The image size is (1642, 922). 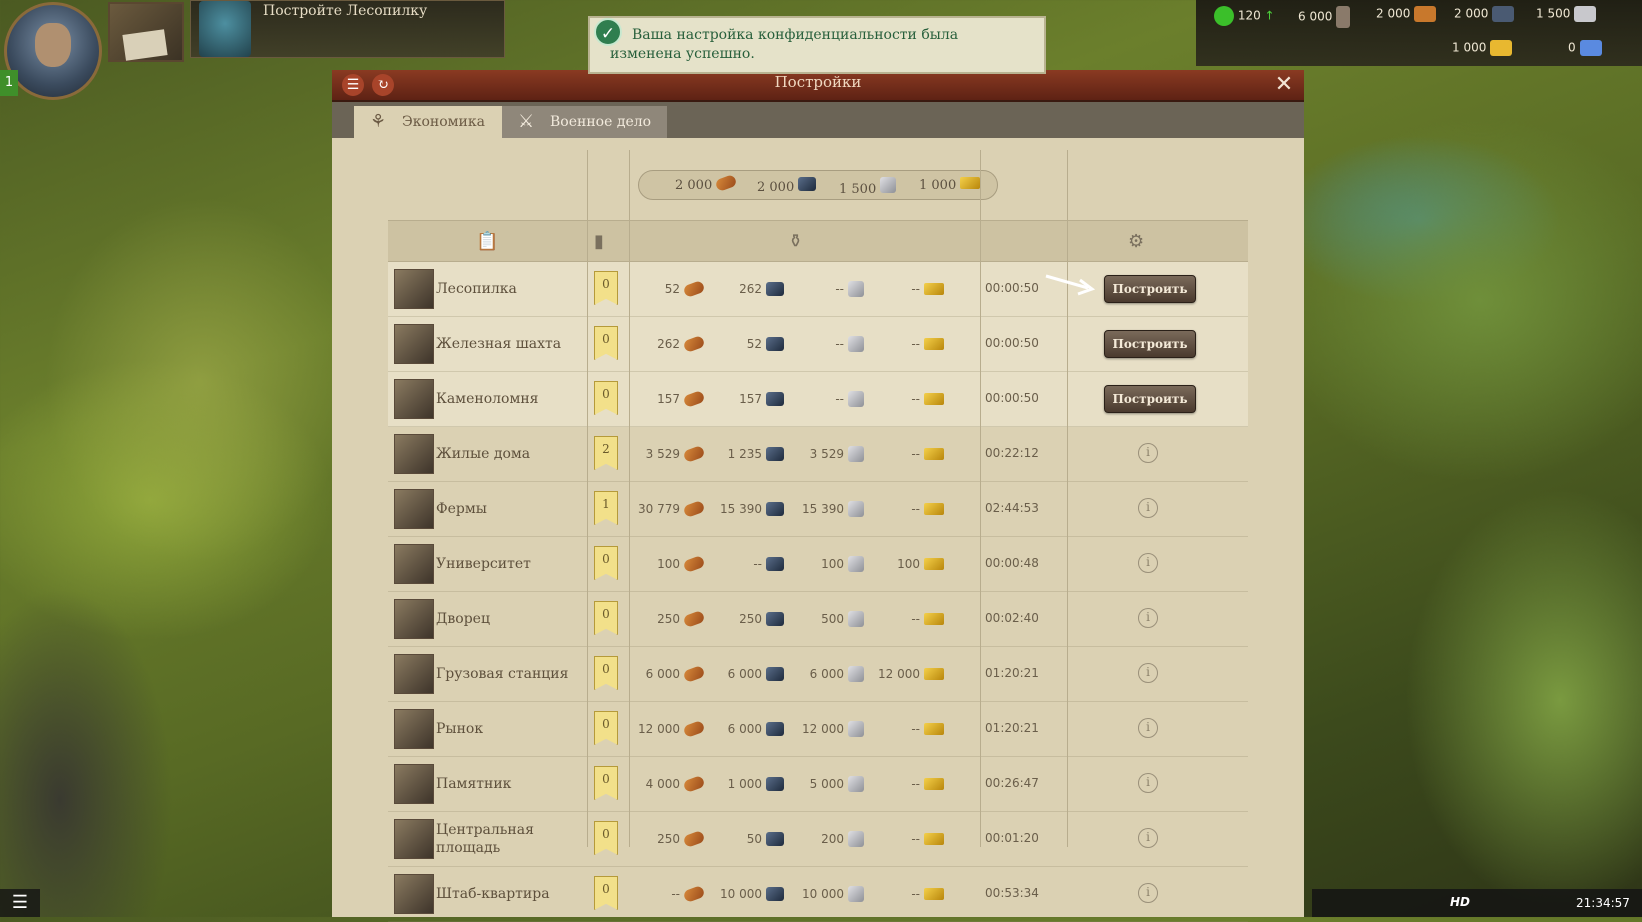 What do you see at coordinates (818, 564) in the screenshot?
I see `table-row: Университет 0 100 -- 100 100 00:00:48 i` at bounding box center [818, 564].